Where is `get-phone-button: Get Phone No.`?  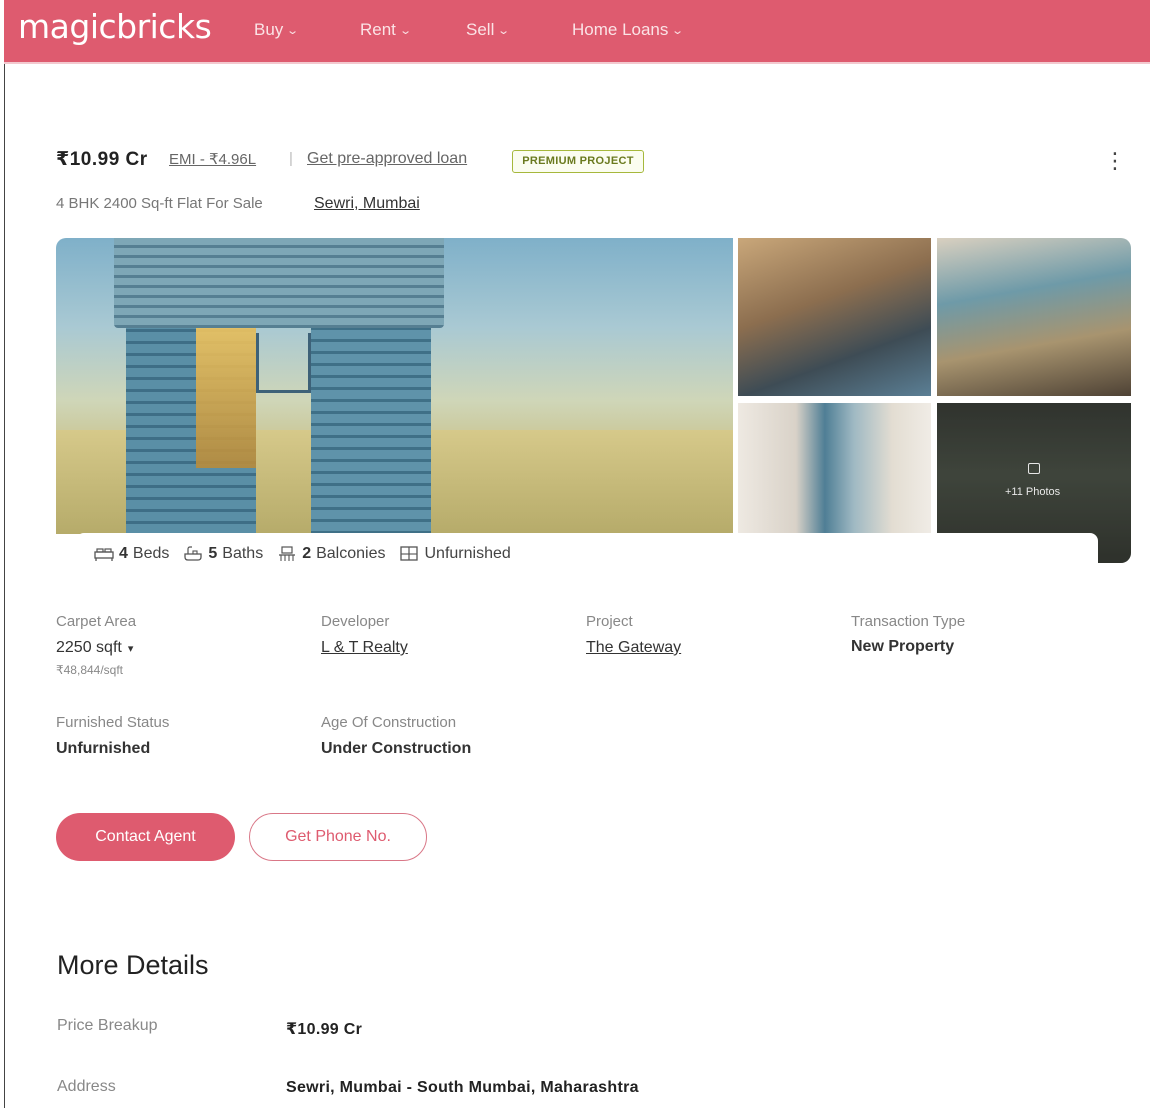
get-phone-button: Get Phone No. is located at coordinates (338, 837).